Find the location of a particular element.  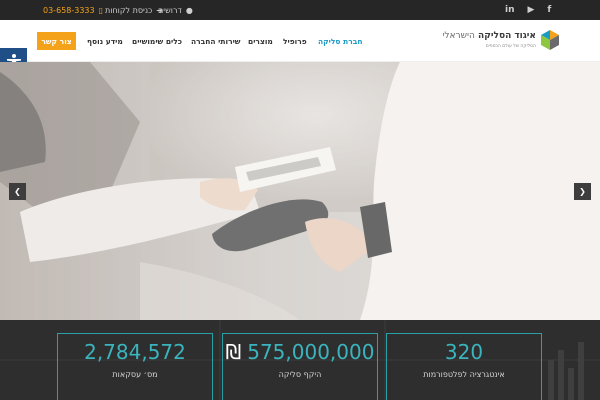

nav-item-tools: כלים שימושיים is located at coordinates (157, 41).